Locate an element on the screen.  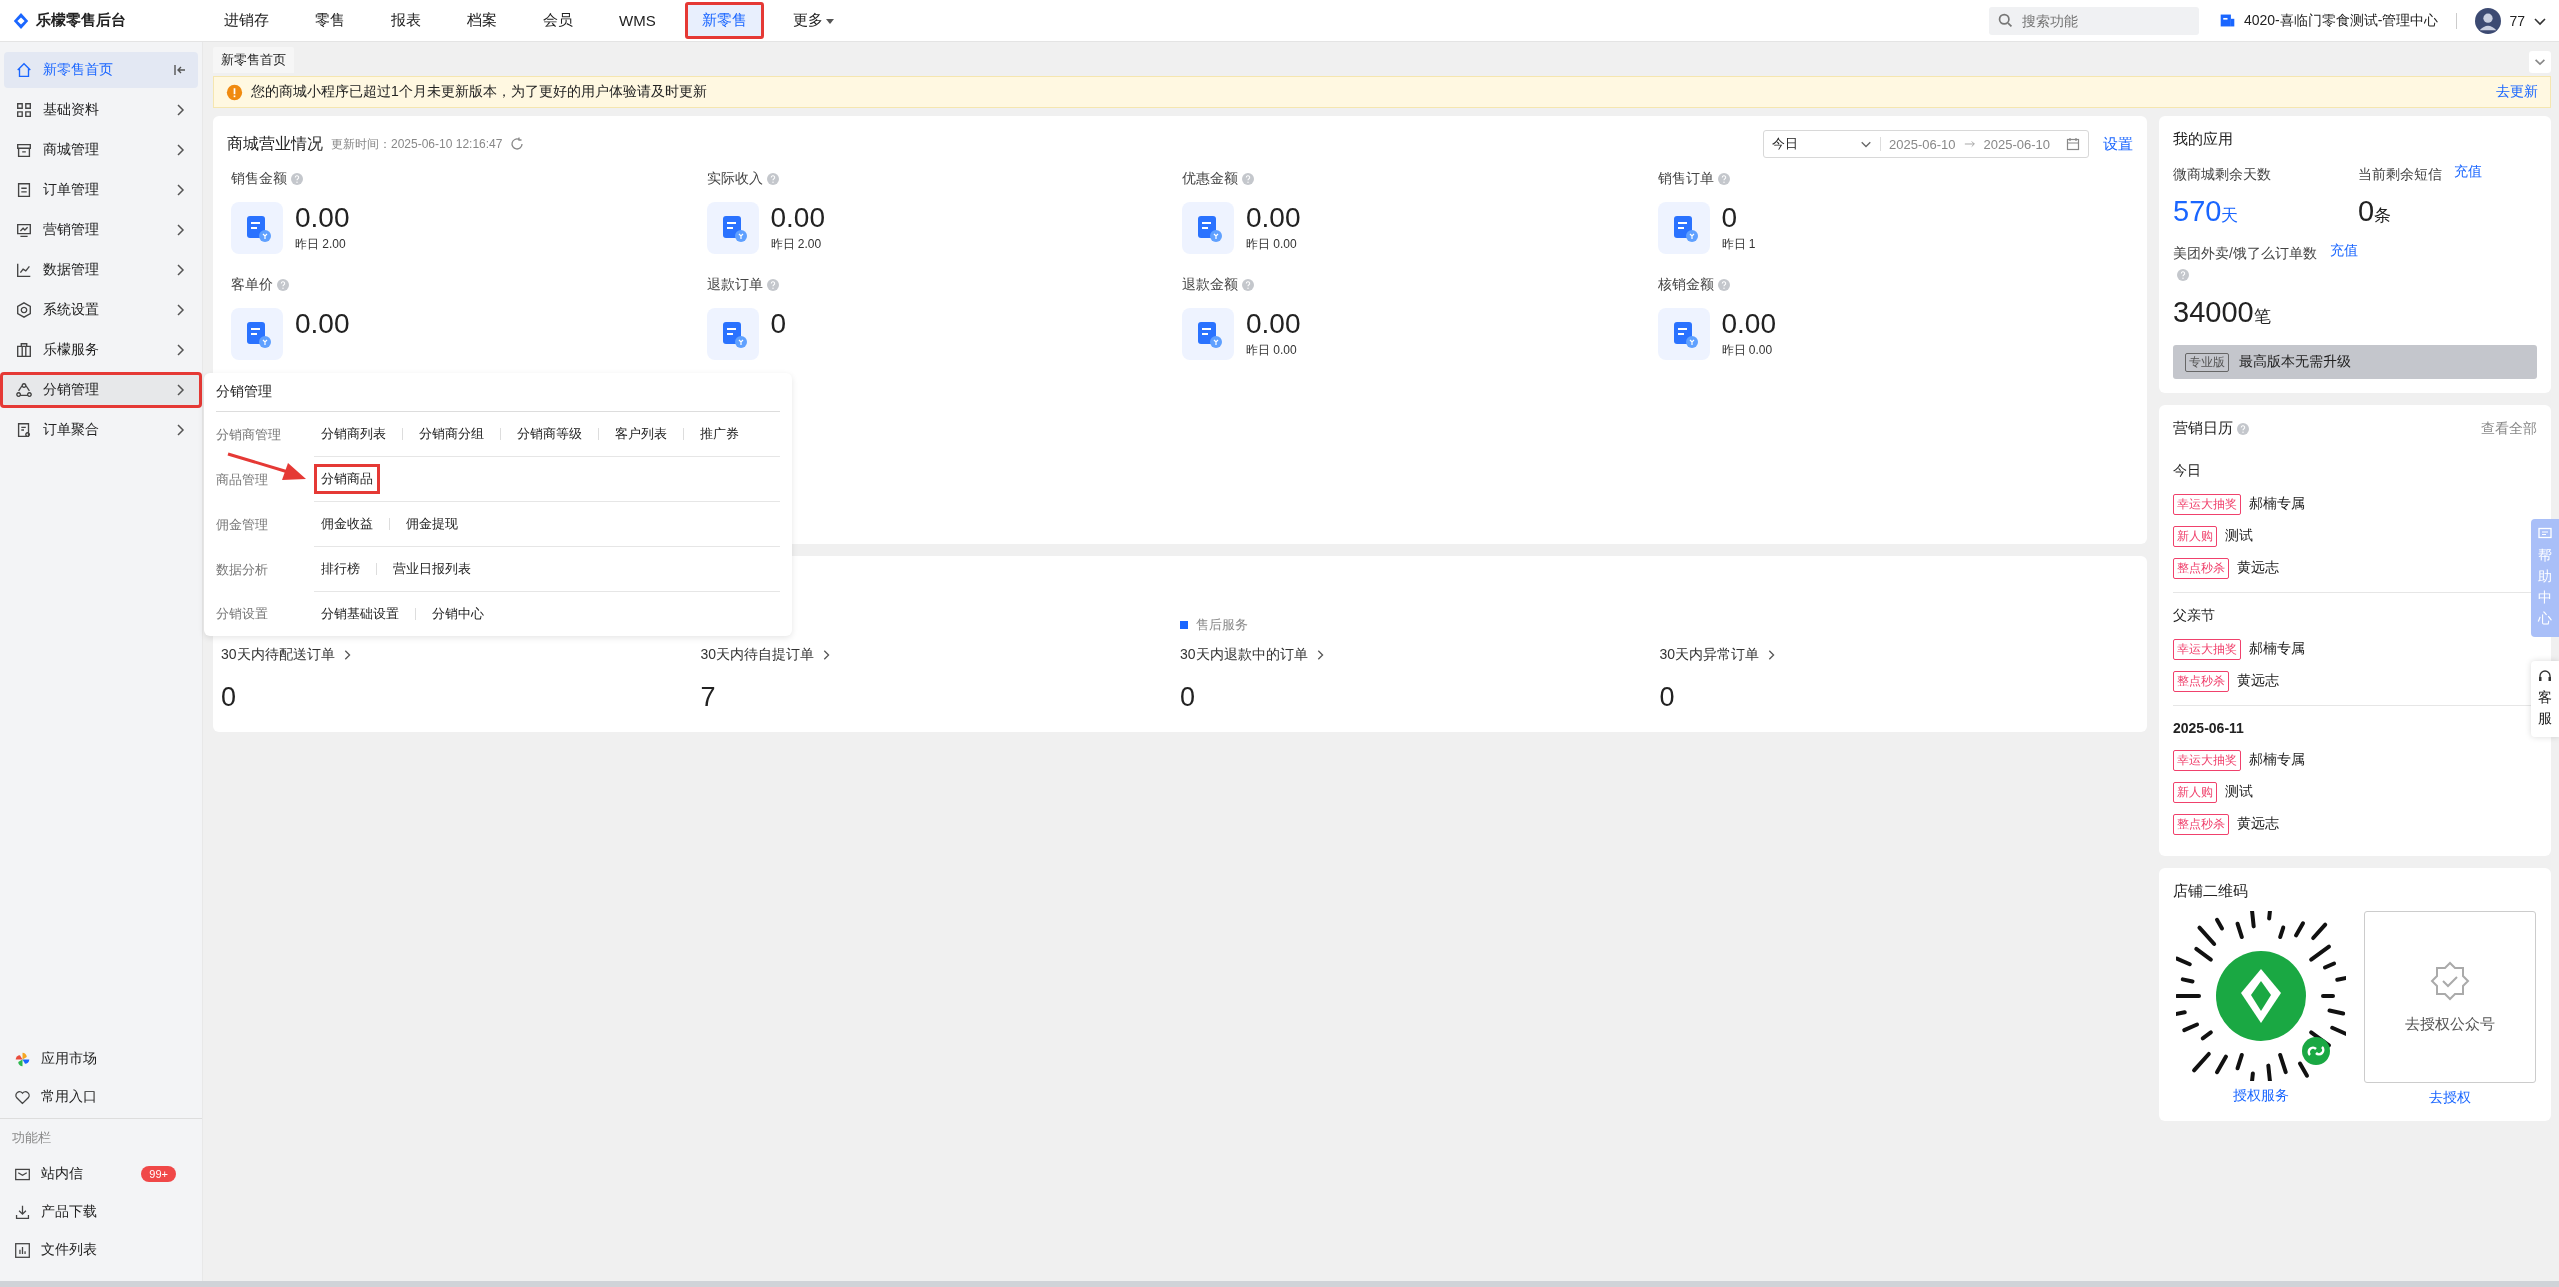
submenu-link: 营业日报列表 is located at coordinates (432, 569).